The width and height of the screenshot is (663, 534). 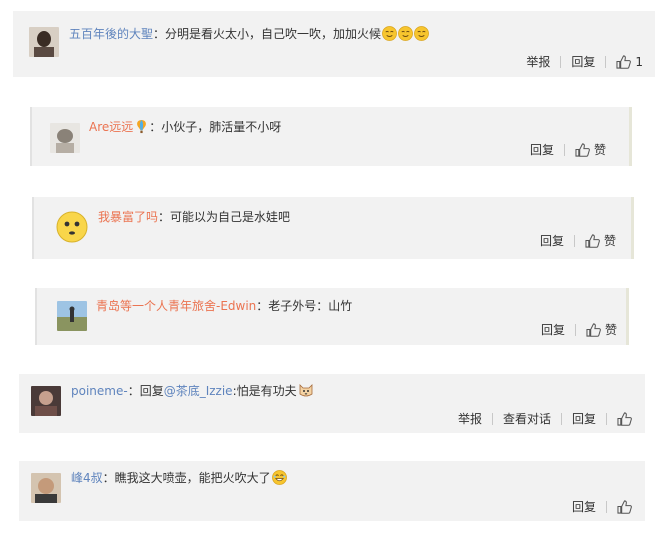 I want to click on comment-body: ：分明是看火太小，自己吹一吹，加加火候, so click(x=267, y=34).